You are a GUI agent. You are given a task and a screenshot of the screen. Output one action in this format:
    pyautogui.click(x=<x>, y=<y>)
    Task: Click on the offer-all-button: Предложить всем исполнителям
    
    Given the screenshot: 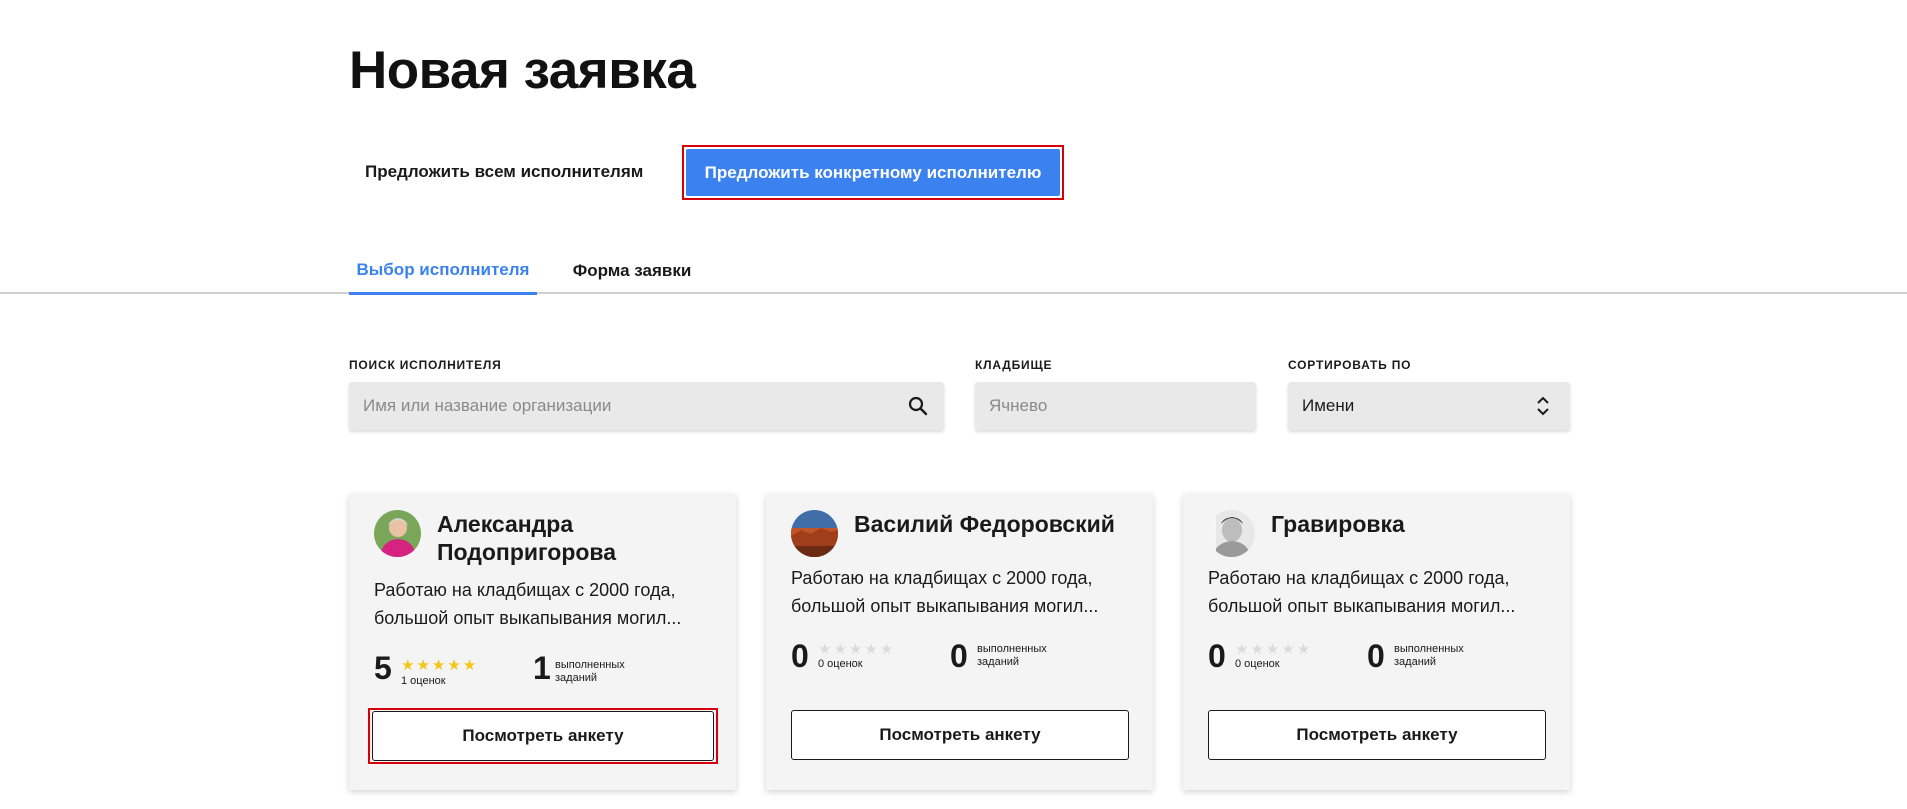 What is the action you would take?
    pyautogui.click(x=504, y=172)
    